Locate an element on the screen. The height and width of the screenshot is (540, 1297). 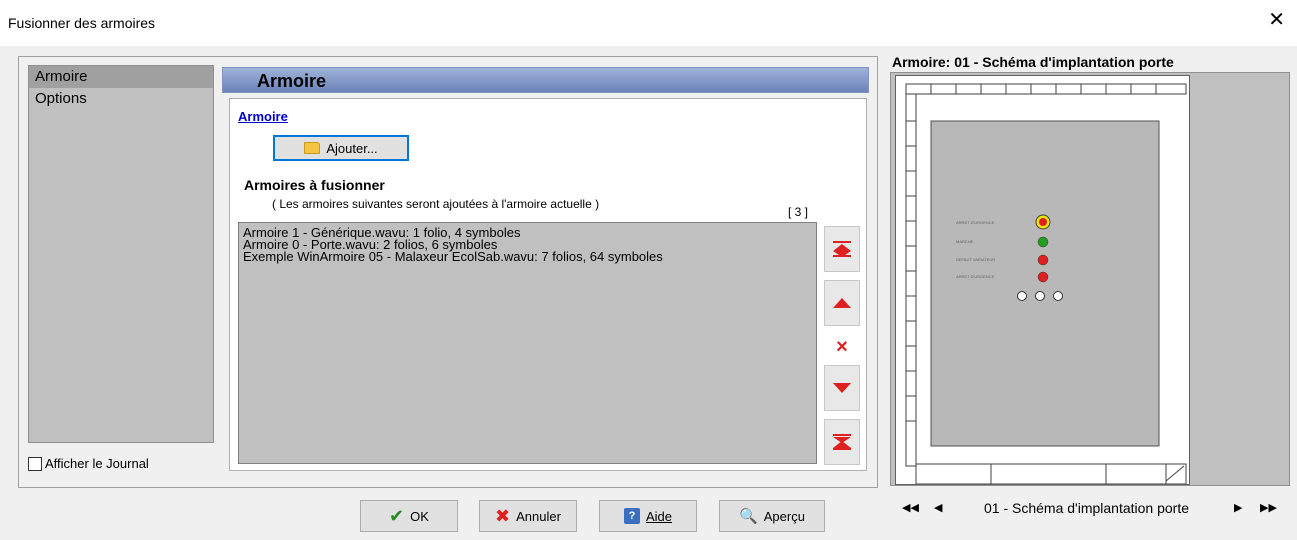
move-down-button is located at coordinates (842, 388).